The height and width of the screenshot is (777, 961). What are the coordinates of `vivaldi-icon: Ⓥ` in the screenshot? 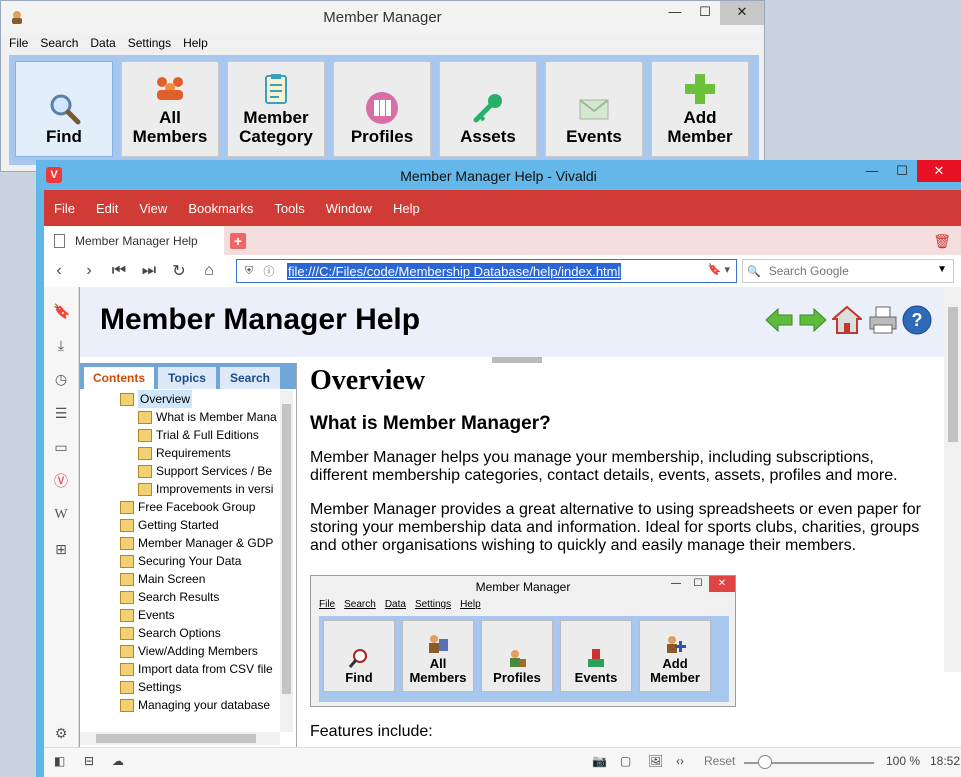 It's located at (61, 481).